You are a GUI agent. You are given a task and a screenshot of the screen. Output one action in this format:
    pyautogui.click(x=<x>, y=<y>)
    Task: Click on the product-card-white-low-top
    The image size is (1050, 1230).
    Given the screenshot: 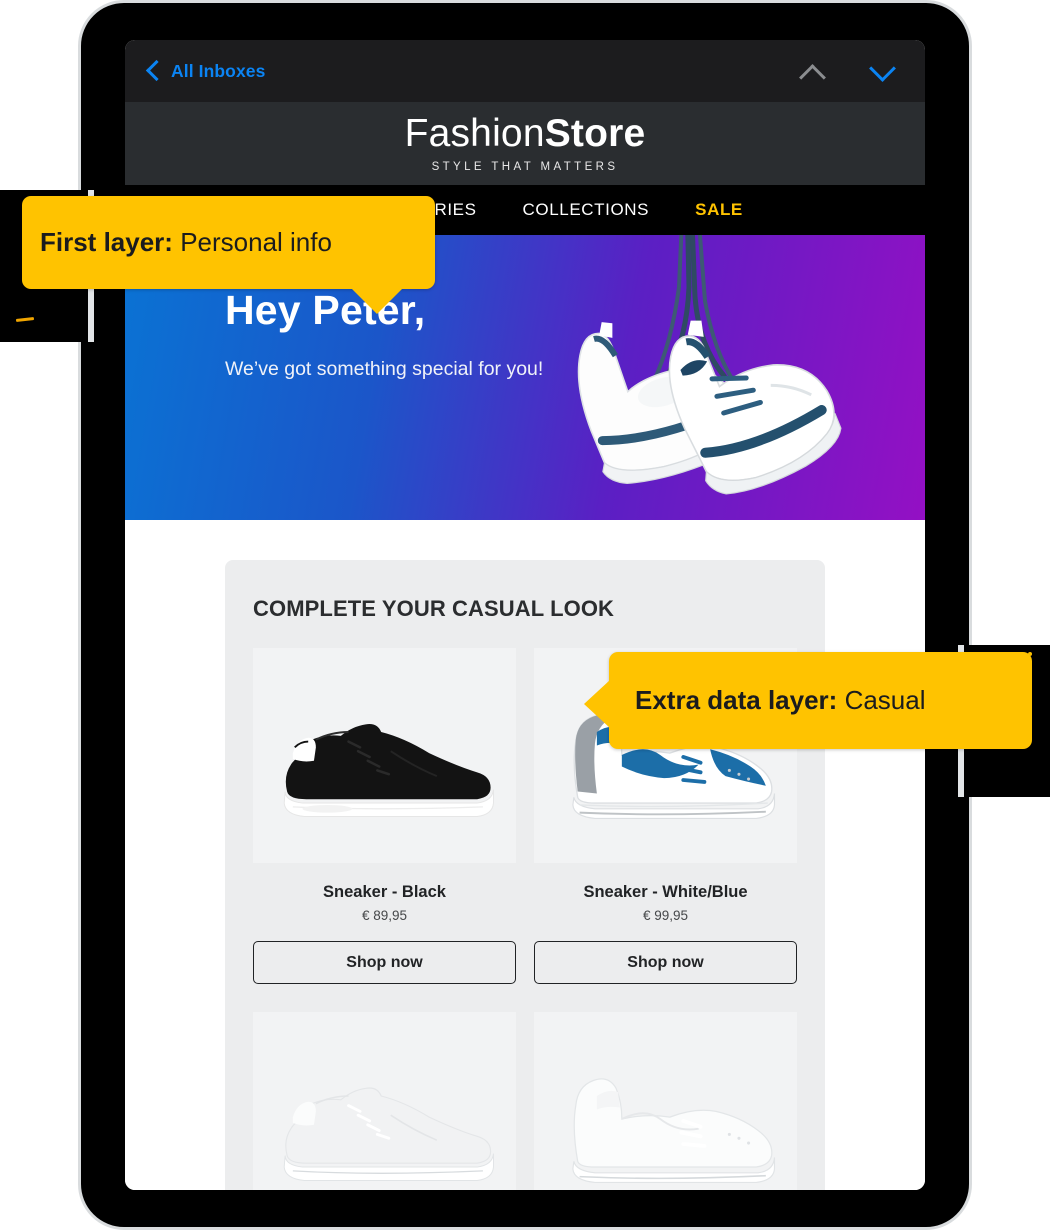 What is the action you would take?
    pyautogui.click(x=384, y=1101)
    